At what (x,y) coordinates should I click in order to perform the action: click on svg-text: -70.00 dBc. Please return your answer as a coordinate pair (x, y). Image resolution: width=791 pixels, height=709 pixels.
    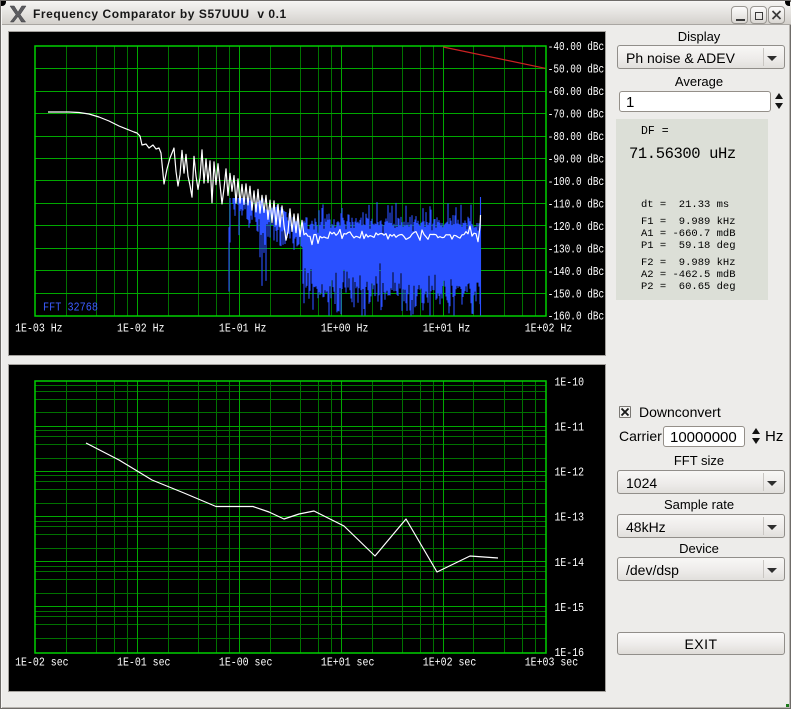
    Looking at the image, I should click on (576, 115).